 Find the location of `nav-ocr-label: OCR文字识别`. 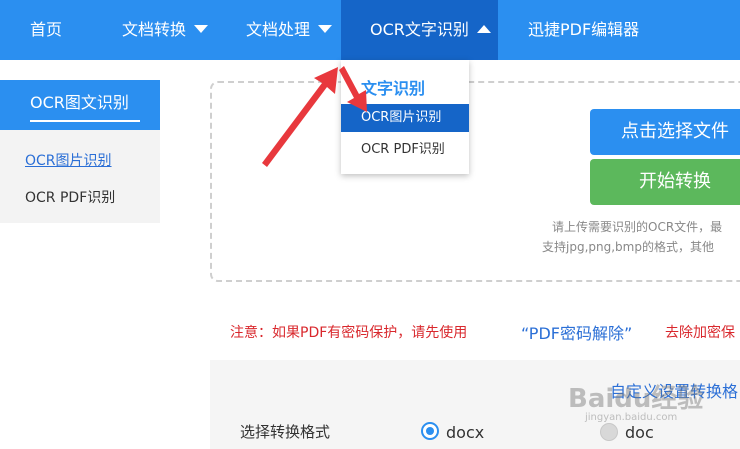

nav-ocr-label: OCR文字识别 is located at coordinates (419, 29).